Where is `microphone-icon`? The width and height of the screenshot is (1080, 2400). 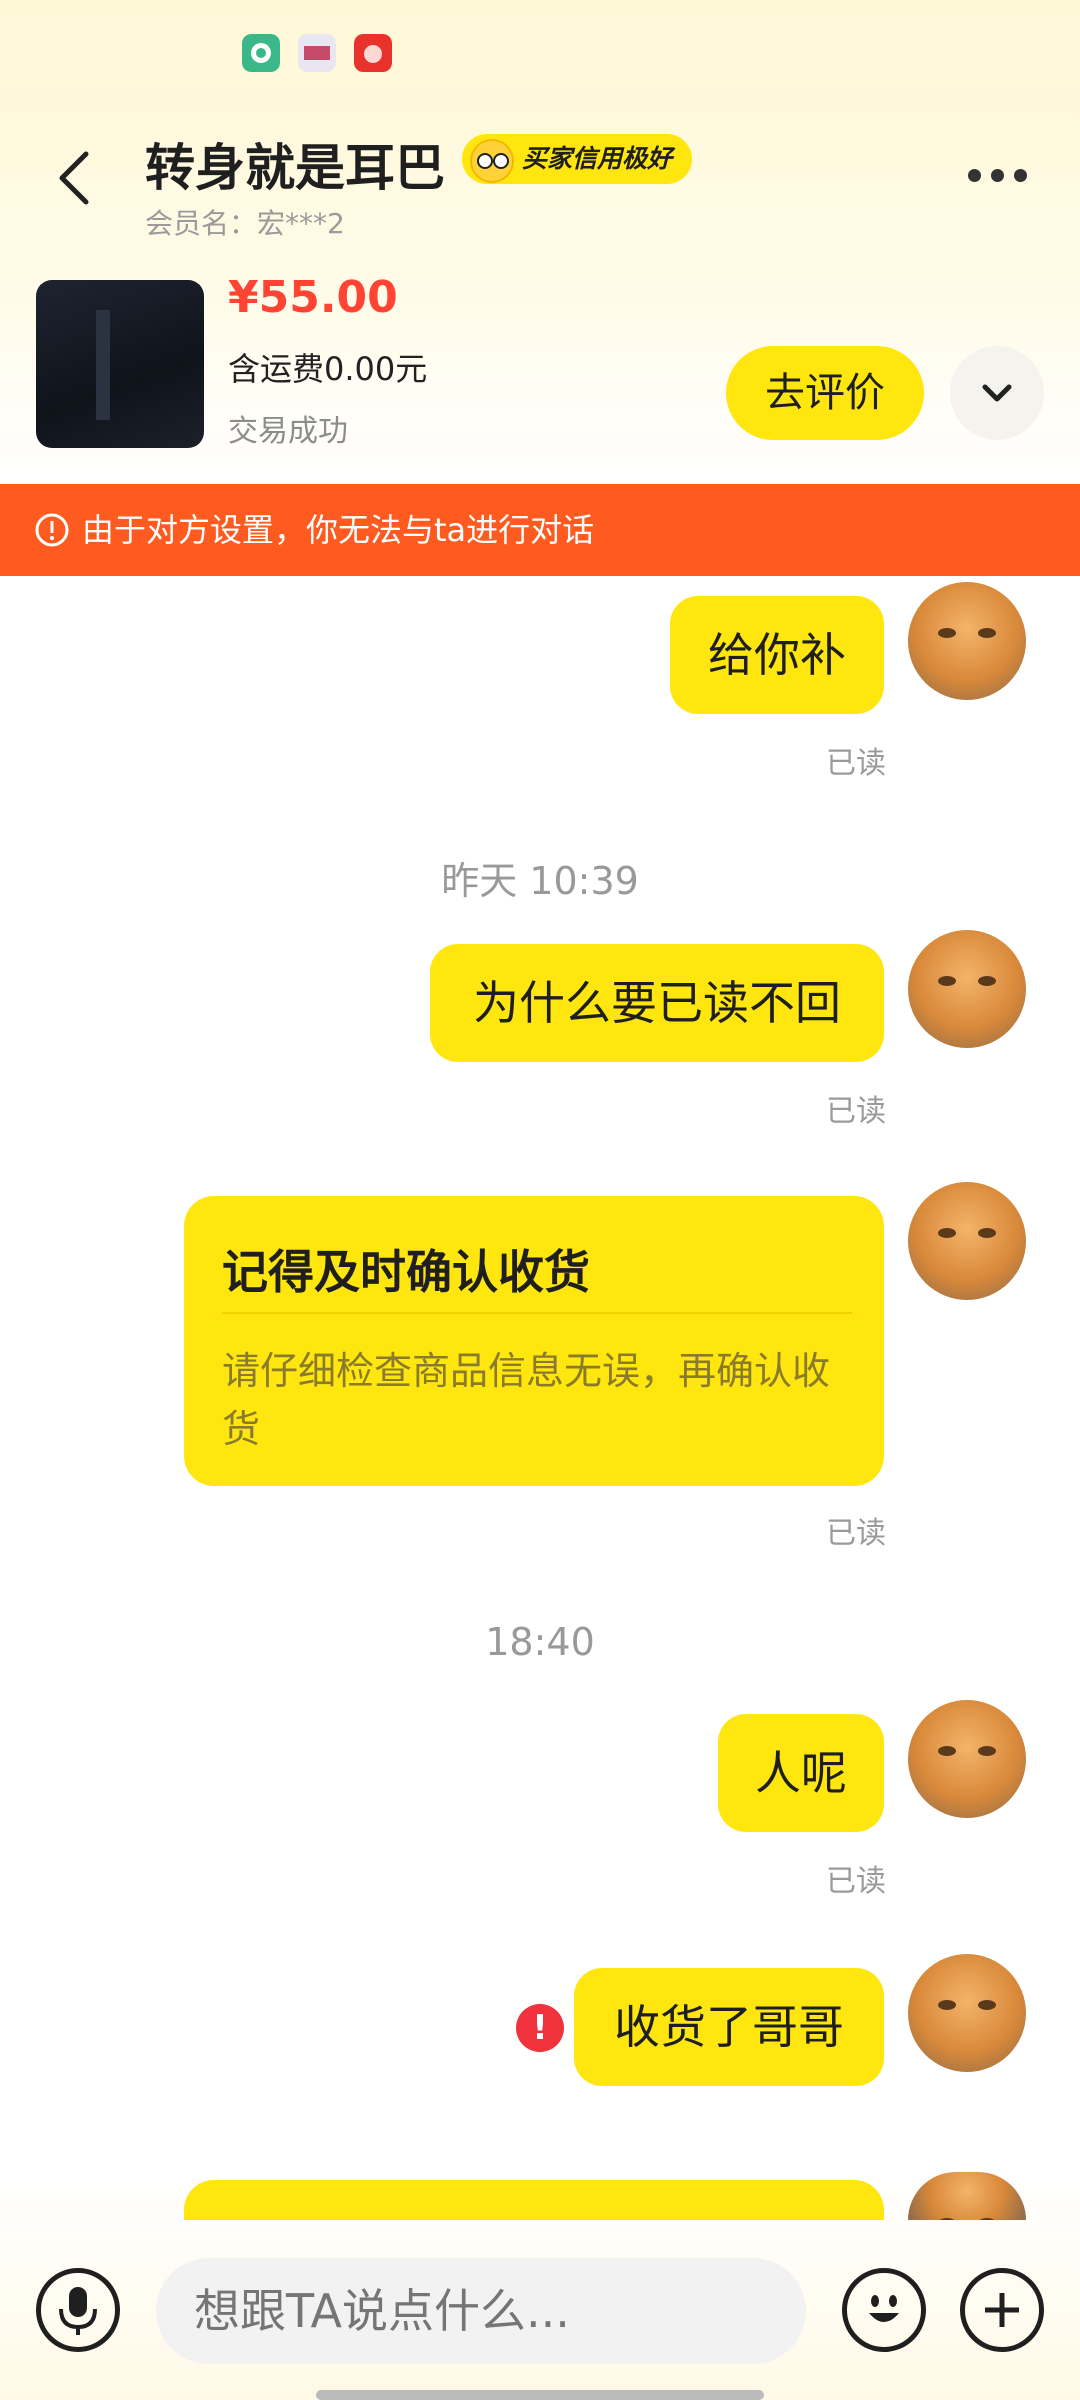
microphone-icon is located at coordinates (78, 2311).